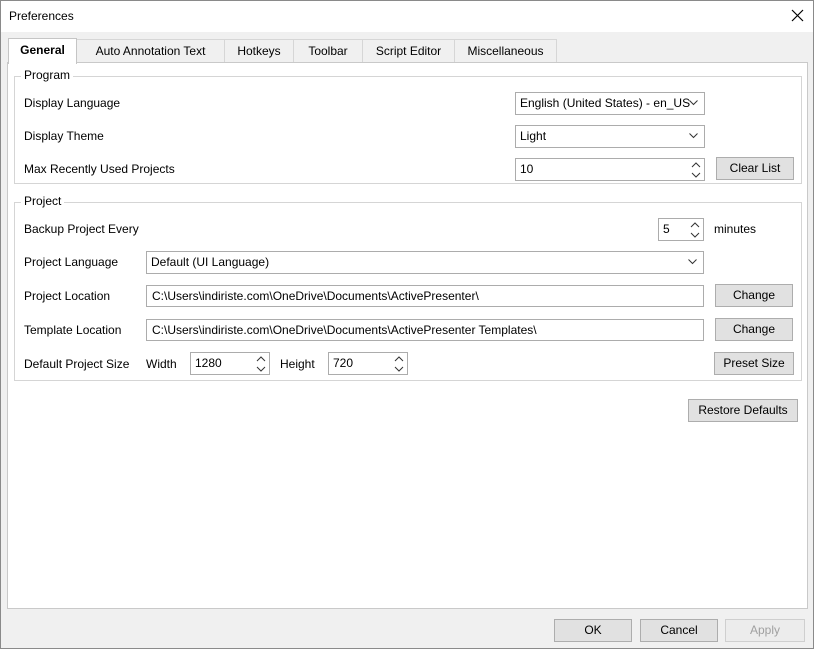 The height and width of the screenshot is (649, 814). I want to click on project-language-value: Default (UI Language), so click(210, 262).